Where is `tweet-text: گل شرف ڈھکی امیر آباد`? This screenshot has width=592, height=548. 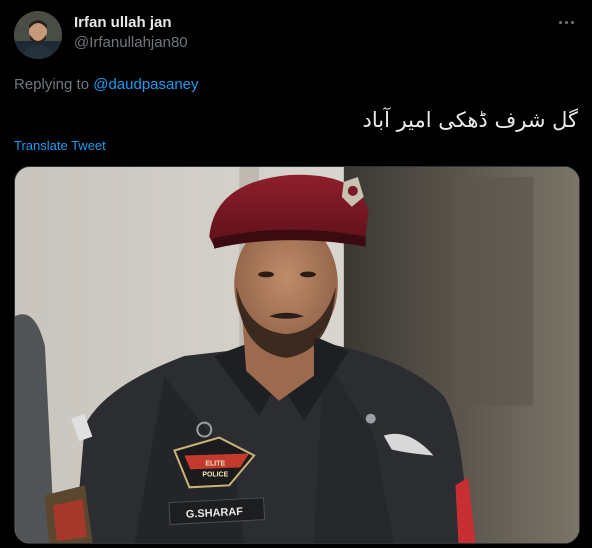
tweet-text: گل شرف ڈھکی امیر آباد is located at coordinates (470, 120).